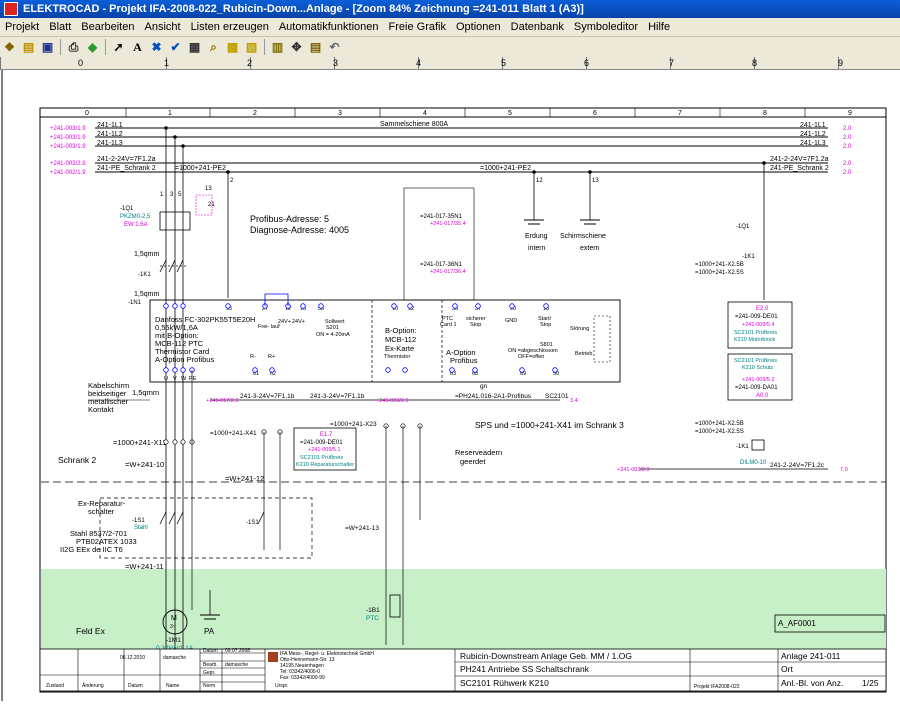 Image resolution: width=900 pixels, height=704 pixels. Describe the element at coordinates (222, 401) in the screenshot. I see `bus-ref: +241-017/2.9` at that location.